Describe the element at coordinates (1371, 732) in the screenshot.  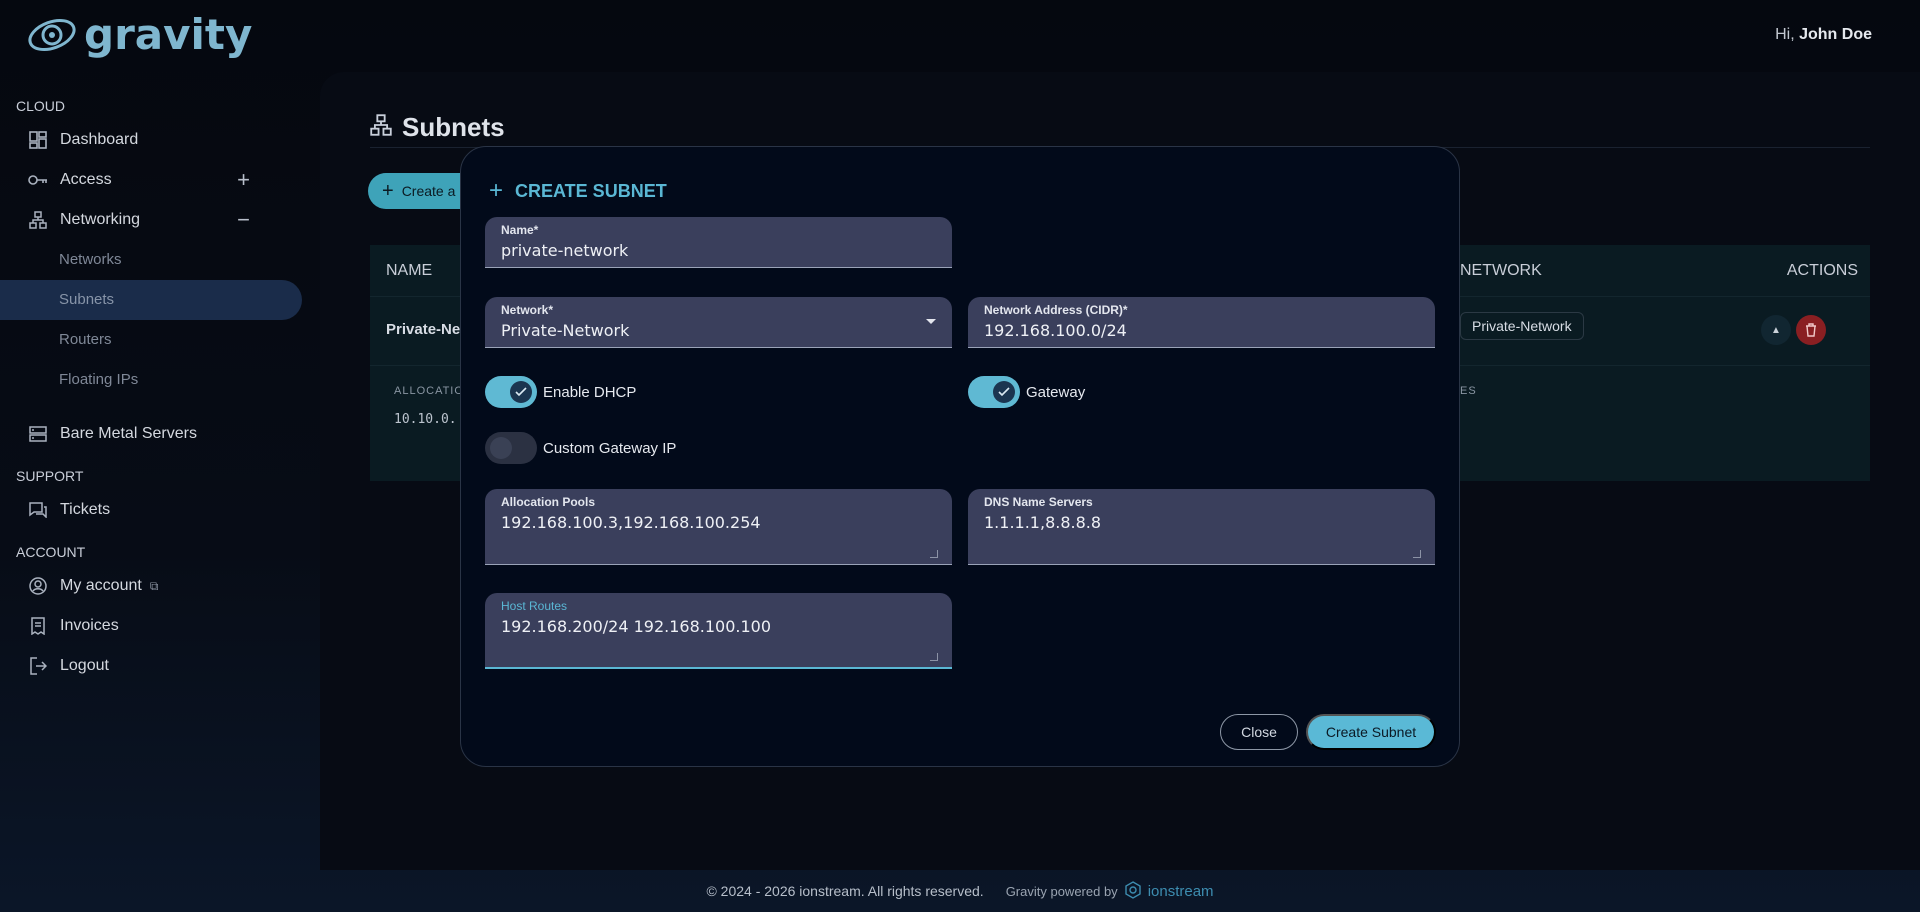
I see `create-subnet-submit-button: Create Subnet` at that location.